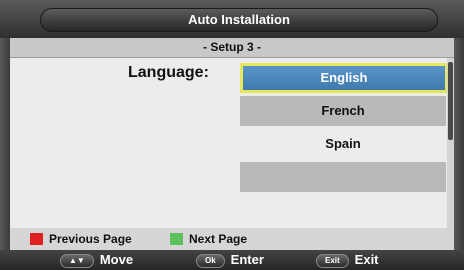  What do you see at coordinates (366, 259) in the screenshot?
I see `exit-label: Exit` at bounding box center [366, 259].